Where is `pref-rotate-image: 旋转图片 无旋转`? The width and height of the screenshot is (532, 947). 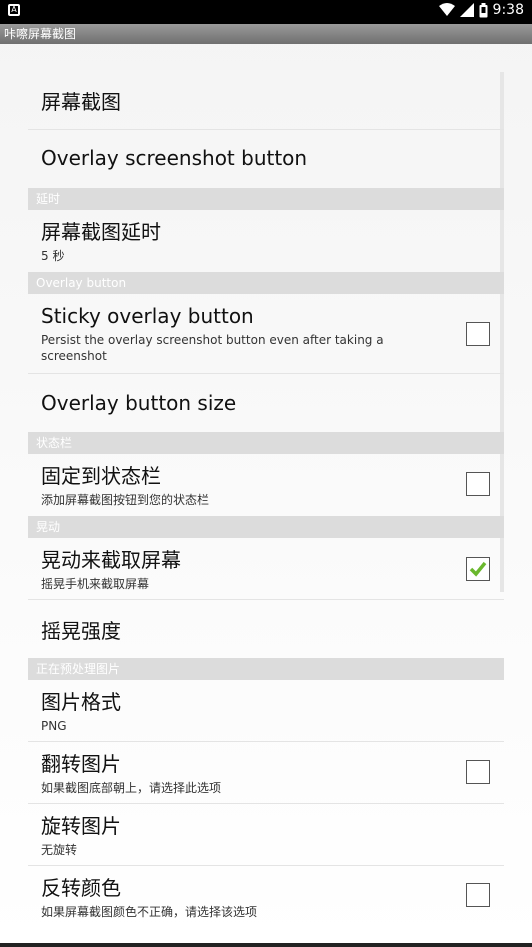 pref-rotate-image: 旋转图片 无旋转 is located at coordinates (266, 835).